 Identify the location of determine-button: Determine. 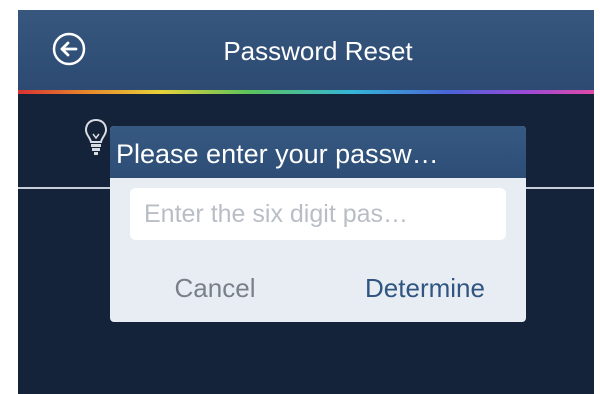
(425, 288).